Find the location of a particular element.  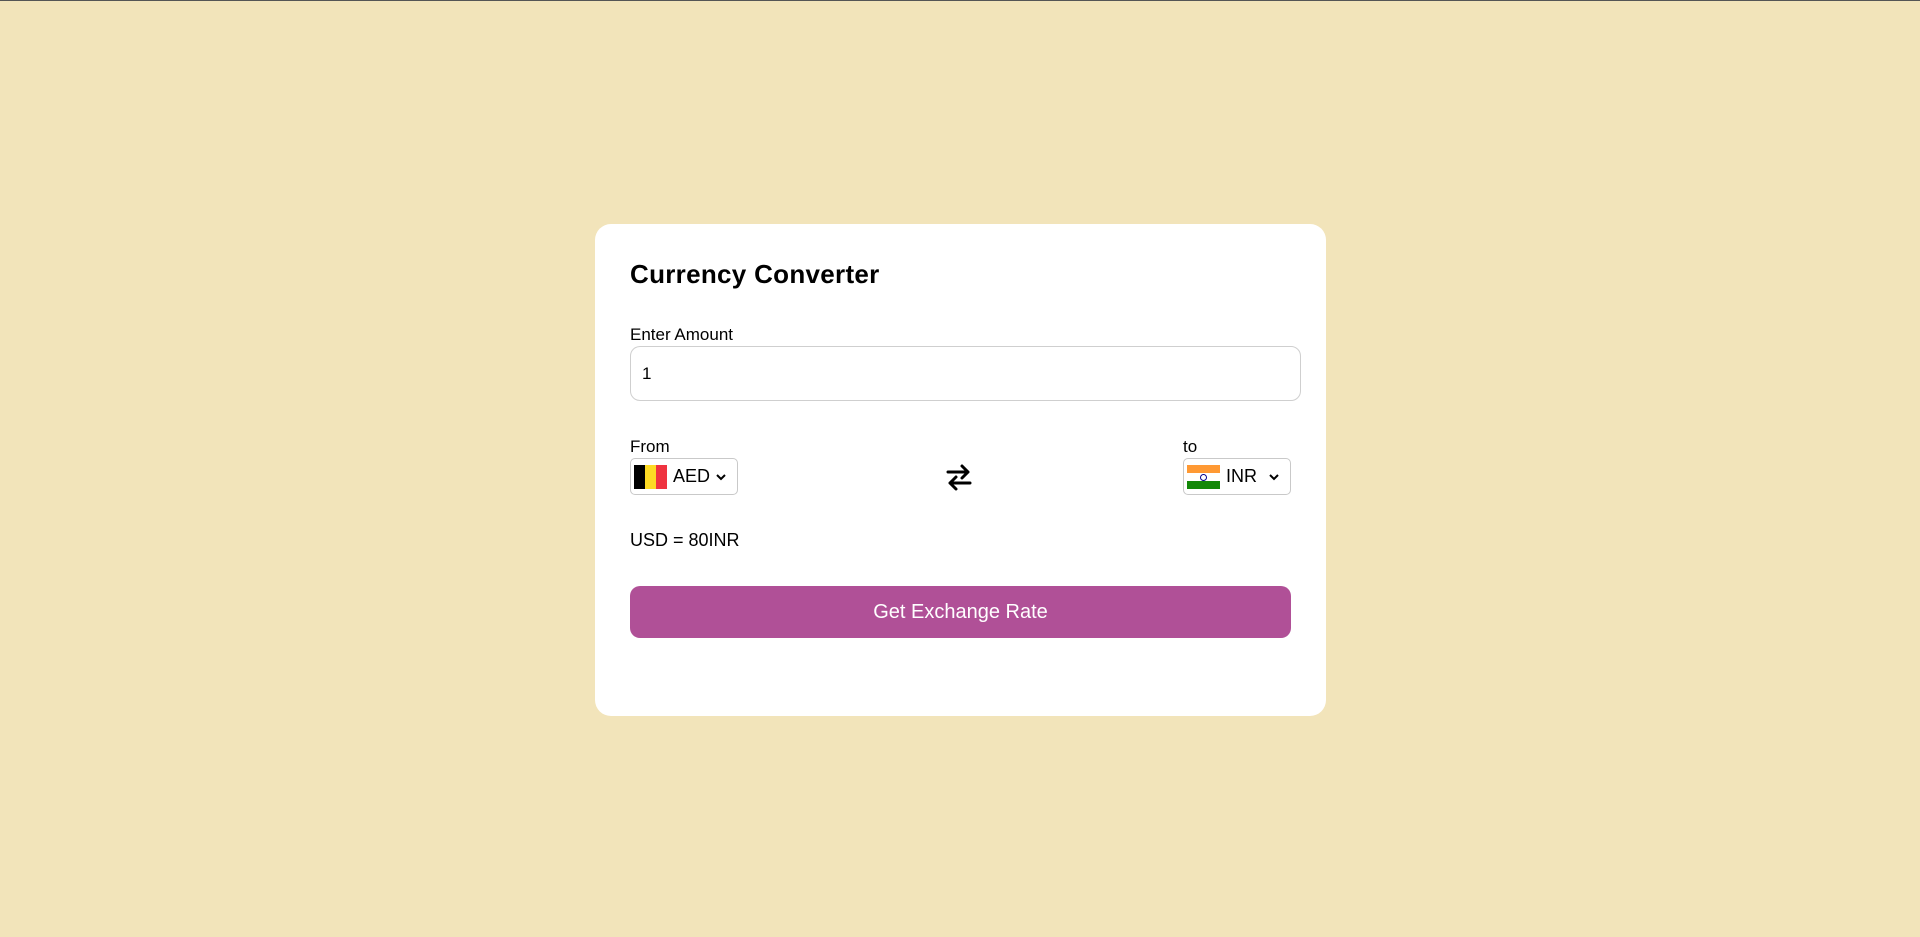

from-label: From is located at coordinates (650, 446).